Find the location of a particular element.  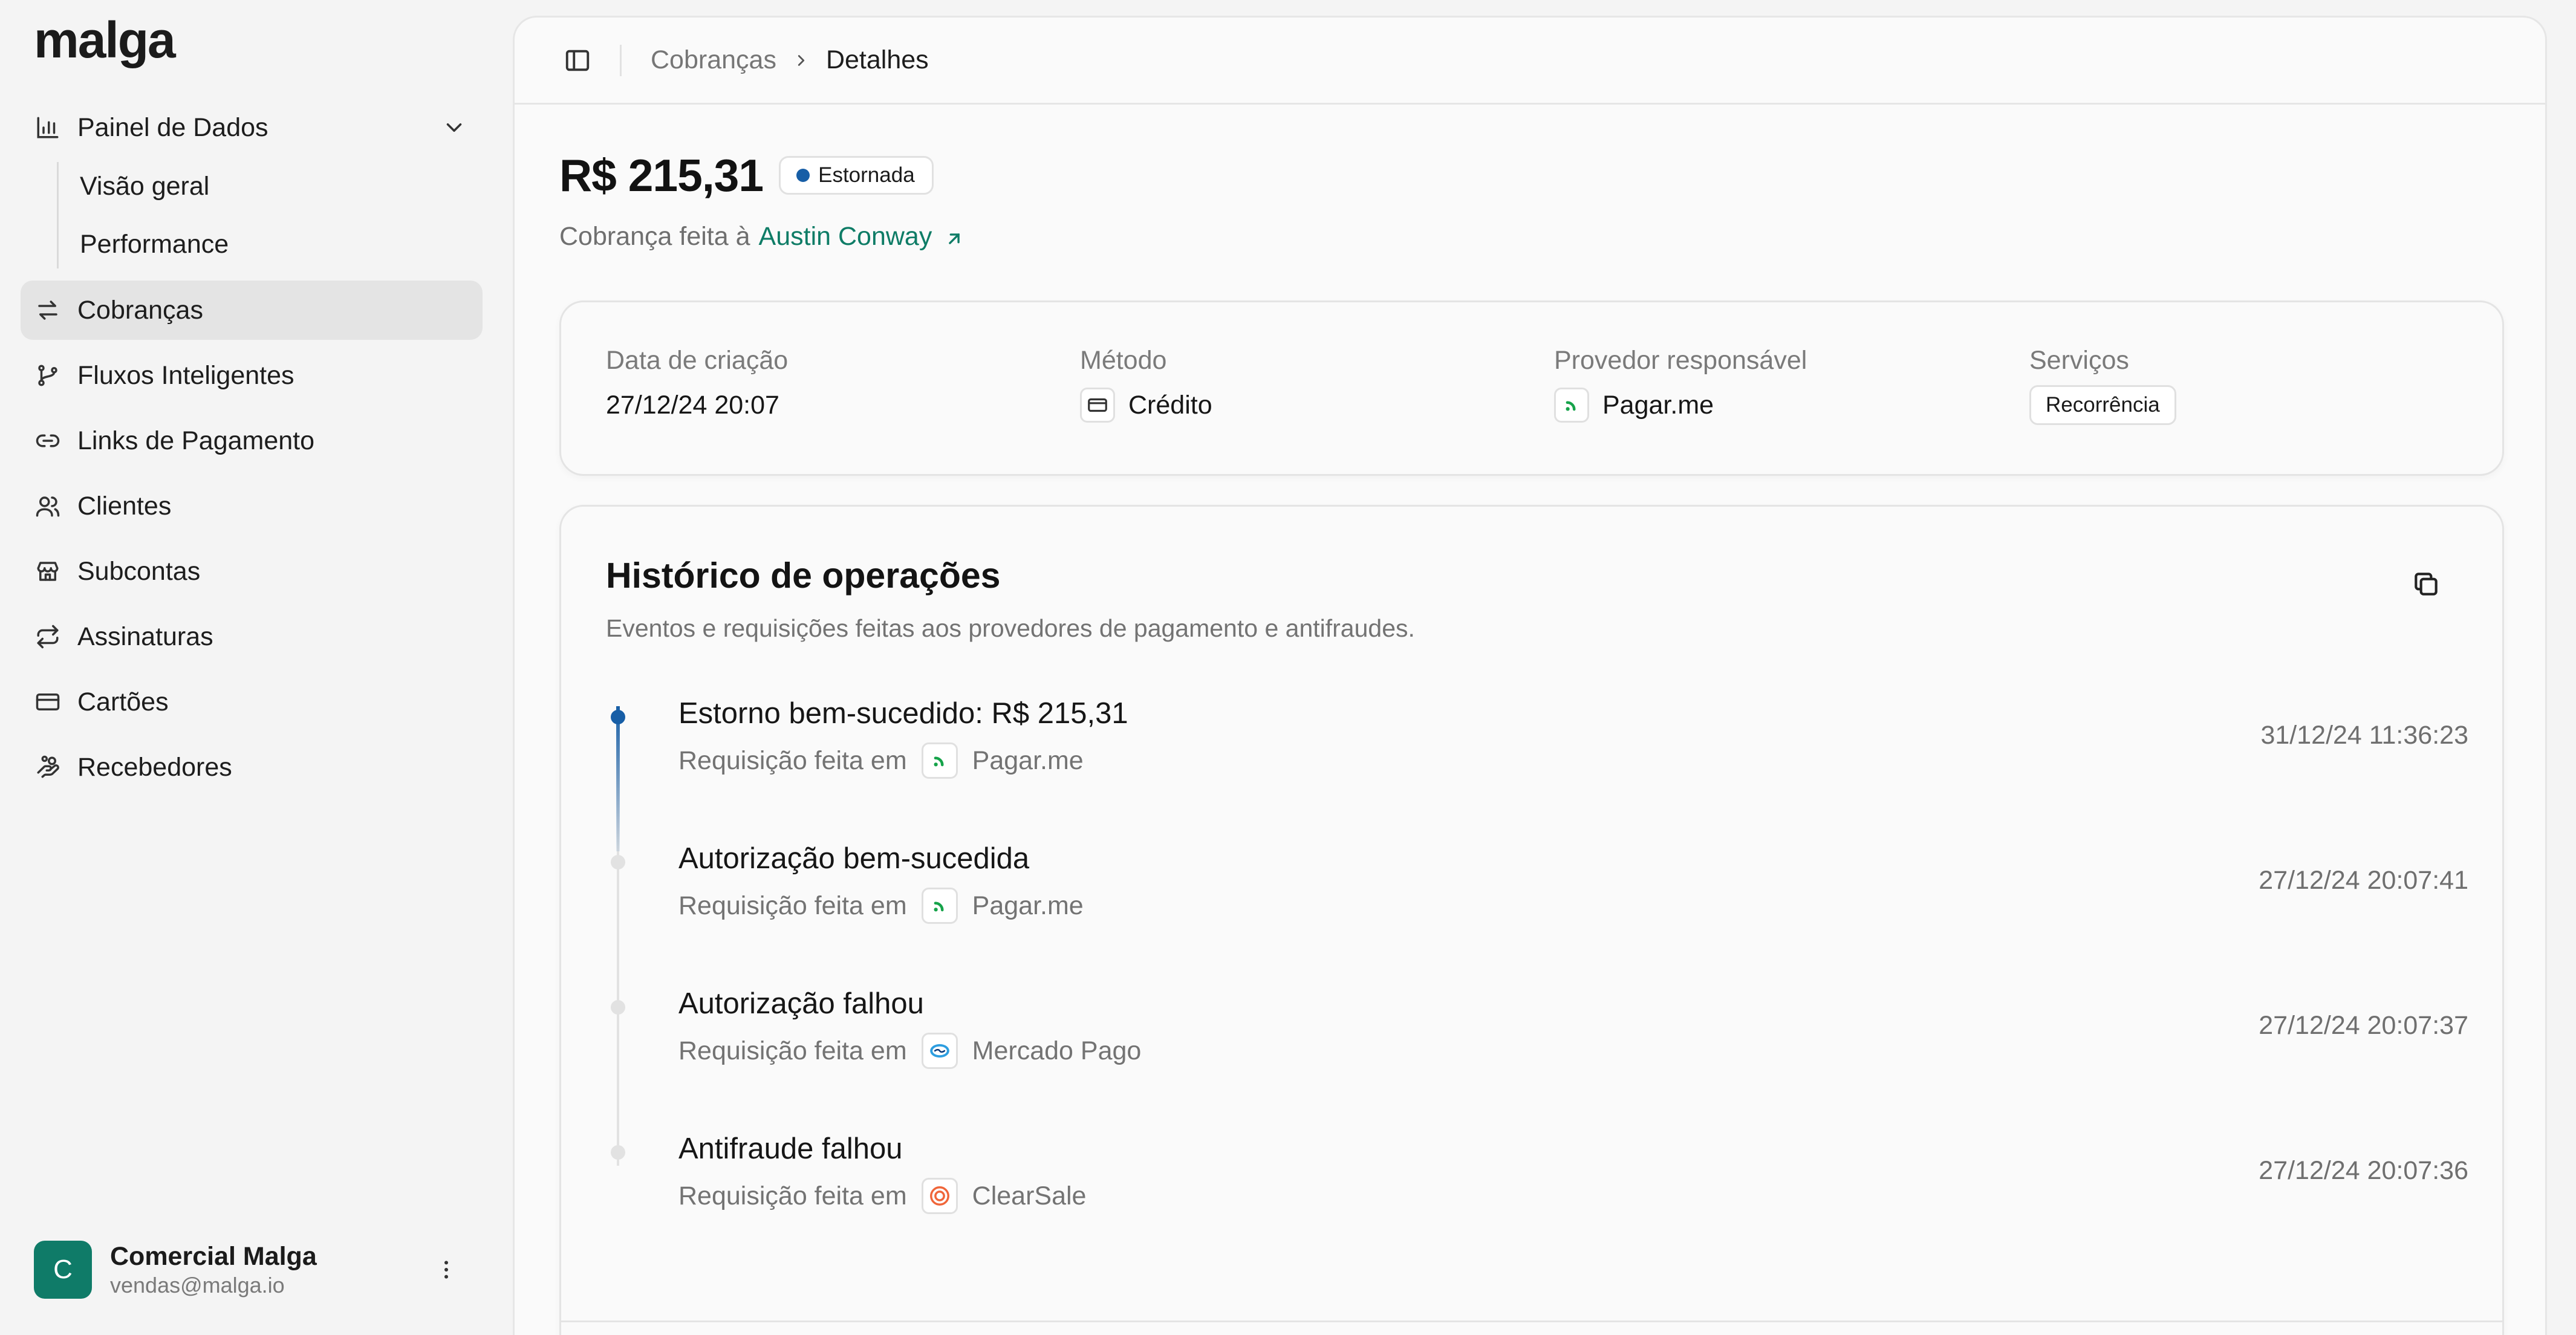

users-icon is located at coordinates (48, 506).